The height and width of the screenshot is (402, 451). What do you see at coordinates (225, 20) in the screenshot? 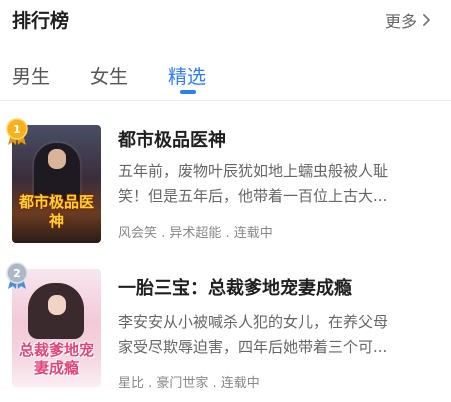
I see `header: 排行榜 更多` at bounding box center [225, 20].